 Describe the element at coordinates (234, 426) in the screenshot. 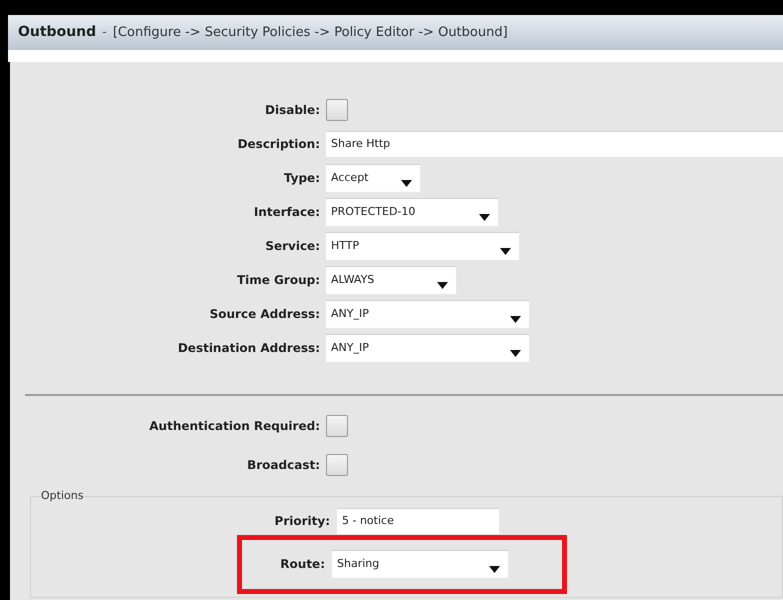

I see `field-label: Authentication Required:` at that location.